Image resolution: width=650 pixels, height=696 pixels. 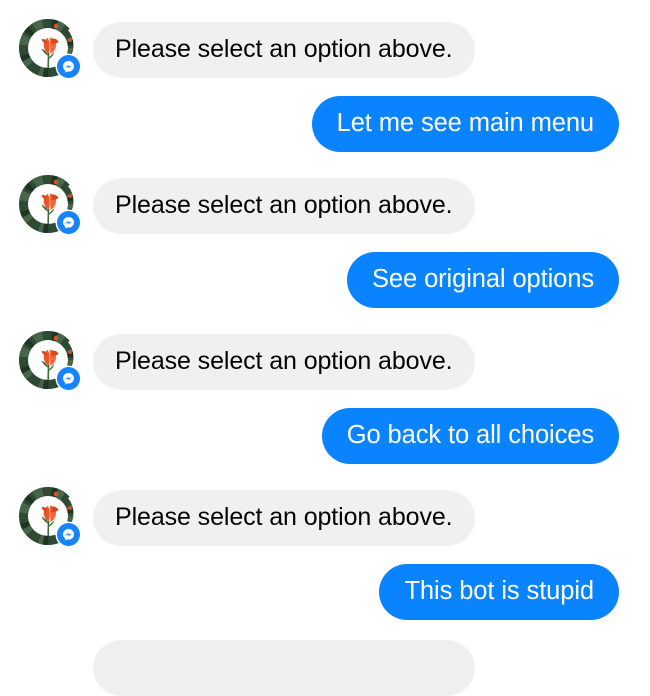 I want to click on outgoing-message-bubble: See original options, so click(x=483, y=280).